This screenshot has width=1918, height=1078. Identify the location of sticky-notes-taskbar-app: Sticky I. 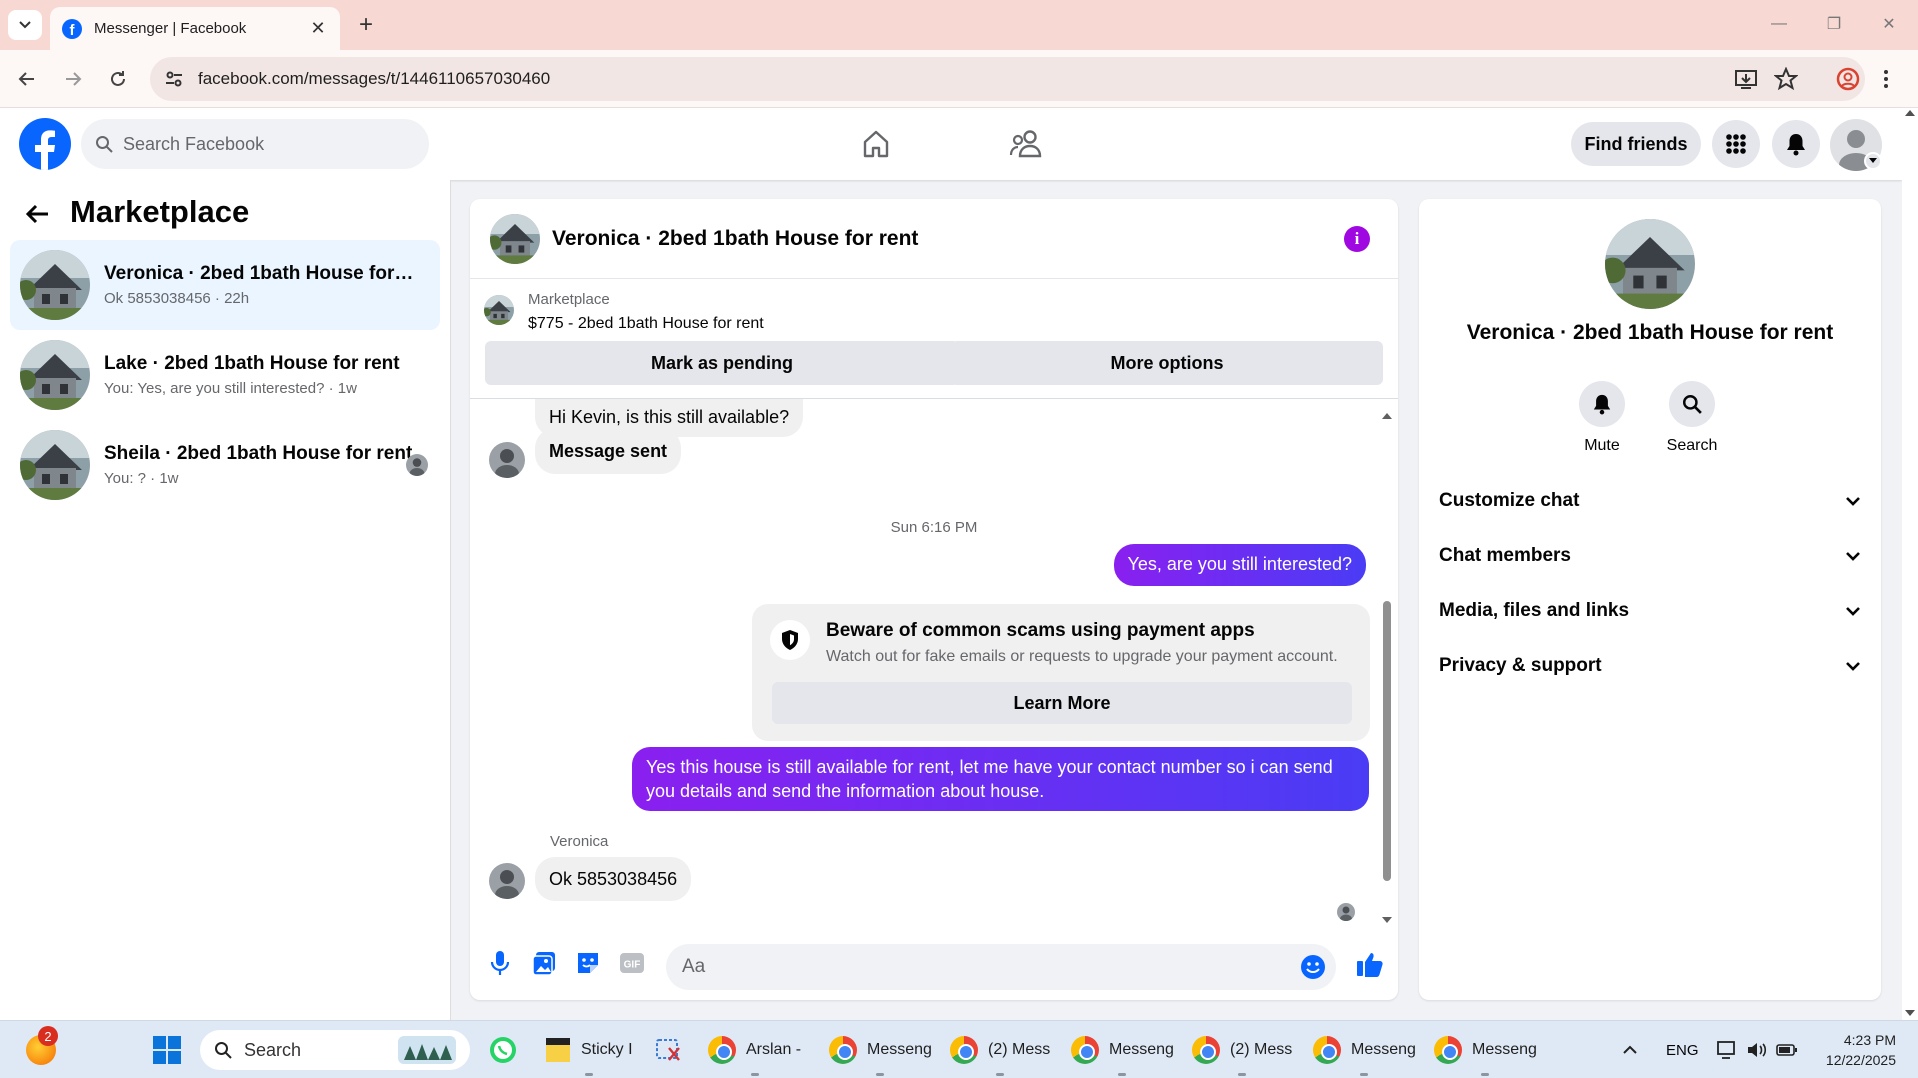
(589, 1049).